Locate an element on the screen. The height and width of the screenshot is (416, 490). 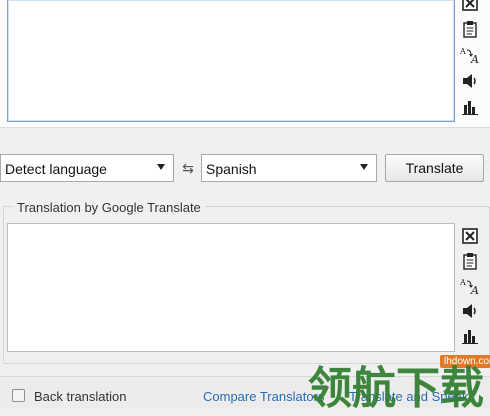
source-language-select: Detect language is located at coordinates (87, 168).